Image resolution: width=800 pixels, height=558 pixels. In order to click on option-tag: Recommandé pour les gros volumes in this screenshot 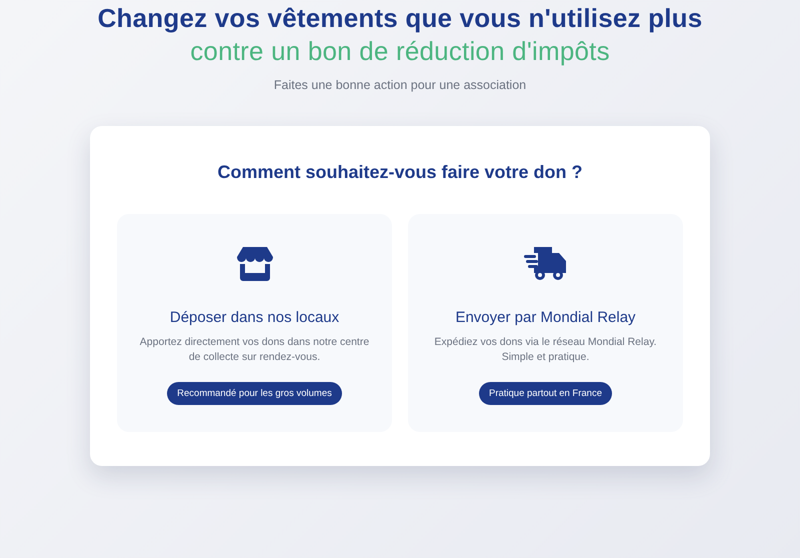, I will do `click(254, 393)`.